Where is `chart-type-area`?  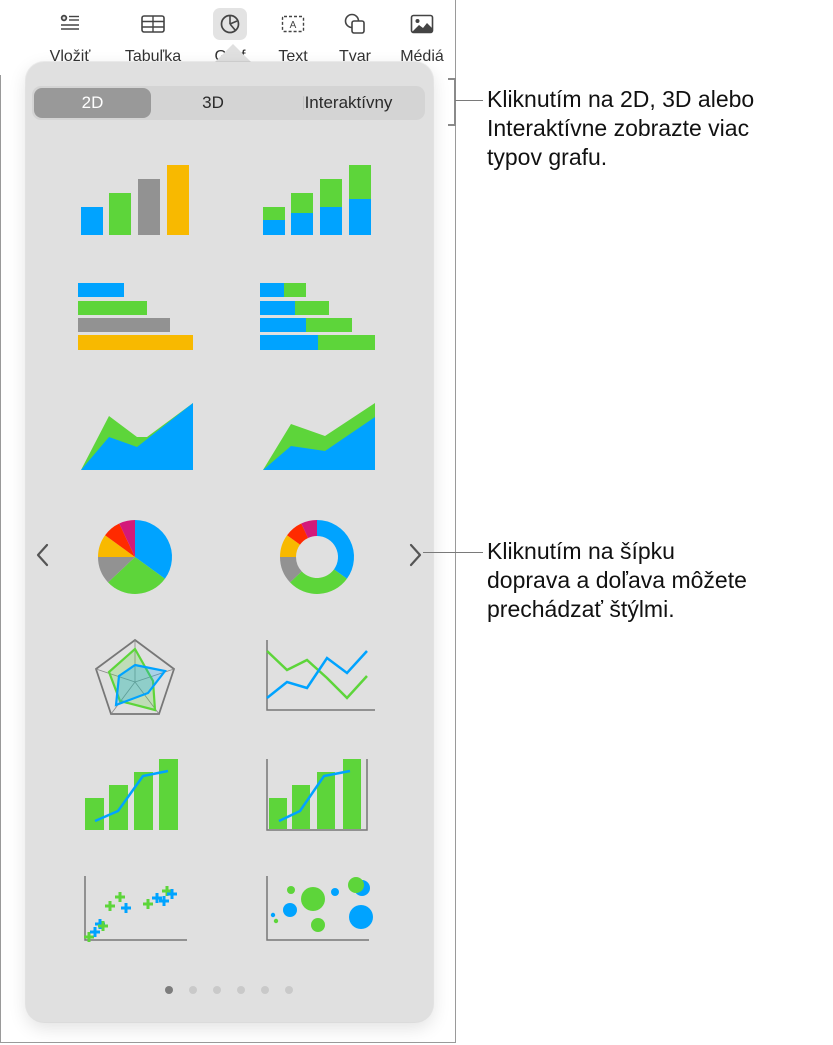
chart-type-area is located at coordinates (135, 442).